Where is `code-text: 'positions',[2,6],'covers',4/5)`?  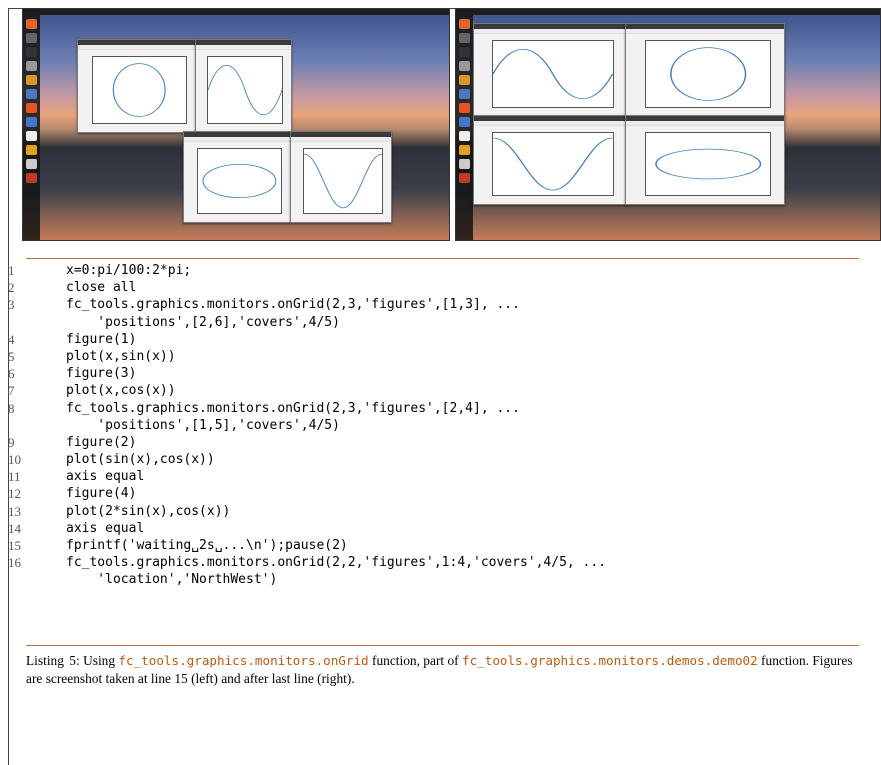
code-text: 'positions',[2,6],'covers',4/5) is located at coordinates (203, 322).